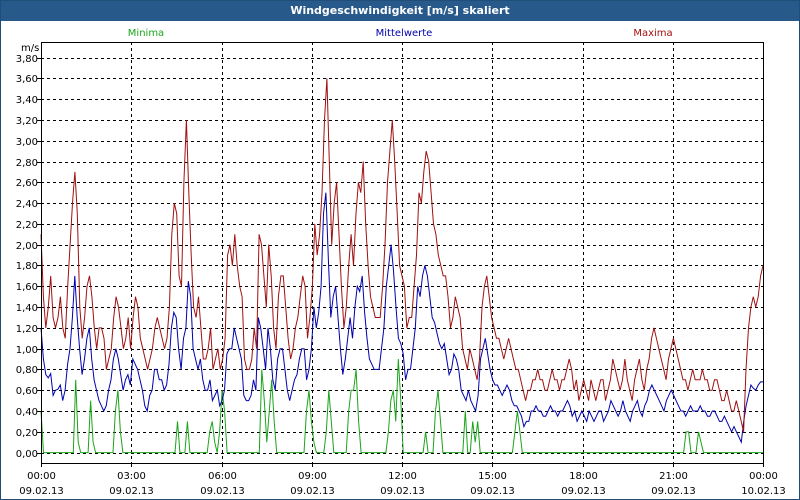  I want to click on legend-maxima: Maxima, so click(652, 33).